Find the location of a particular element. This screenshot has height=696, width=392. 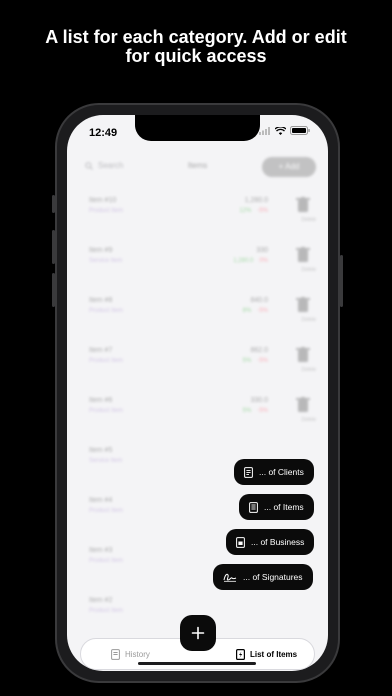

list-item: Item #6 Product Item 330.0 5% -5% Delete is located at coordinates (197, 418).